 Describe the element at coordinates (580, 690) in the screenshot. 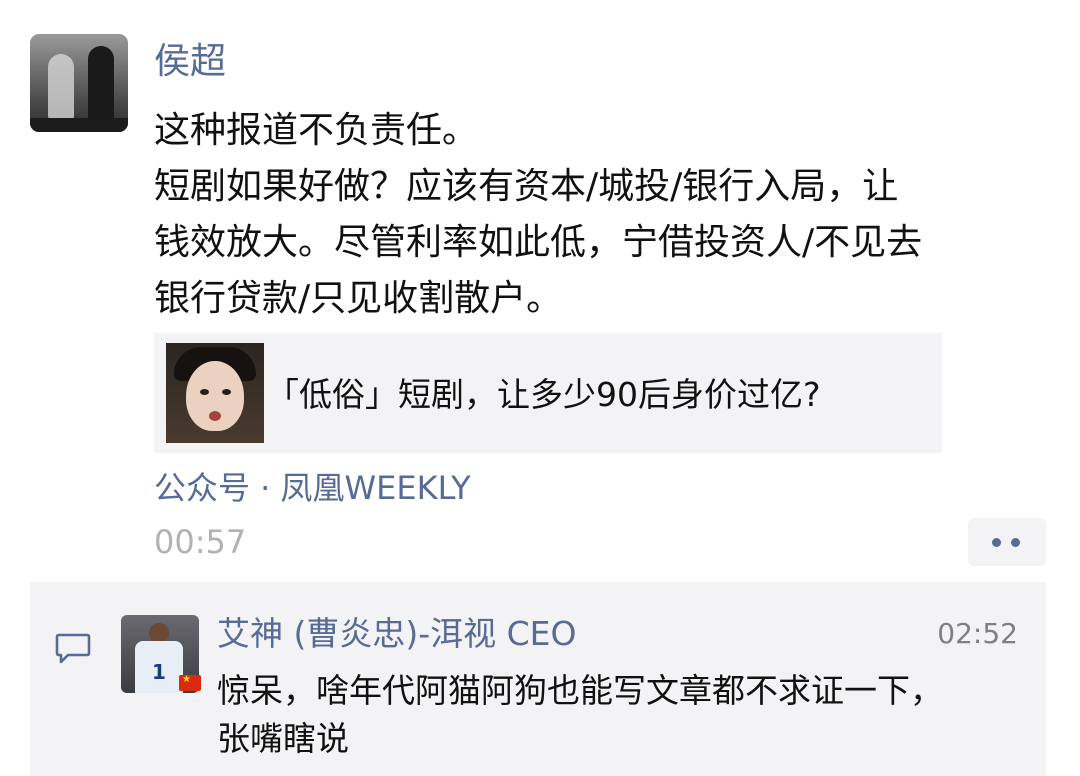

I see `comment-text-line: 惊呆，啥年代阿猫阿狗也能写文章都不求证一下，` at that location.